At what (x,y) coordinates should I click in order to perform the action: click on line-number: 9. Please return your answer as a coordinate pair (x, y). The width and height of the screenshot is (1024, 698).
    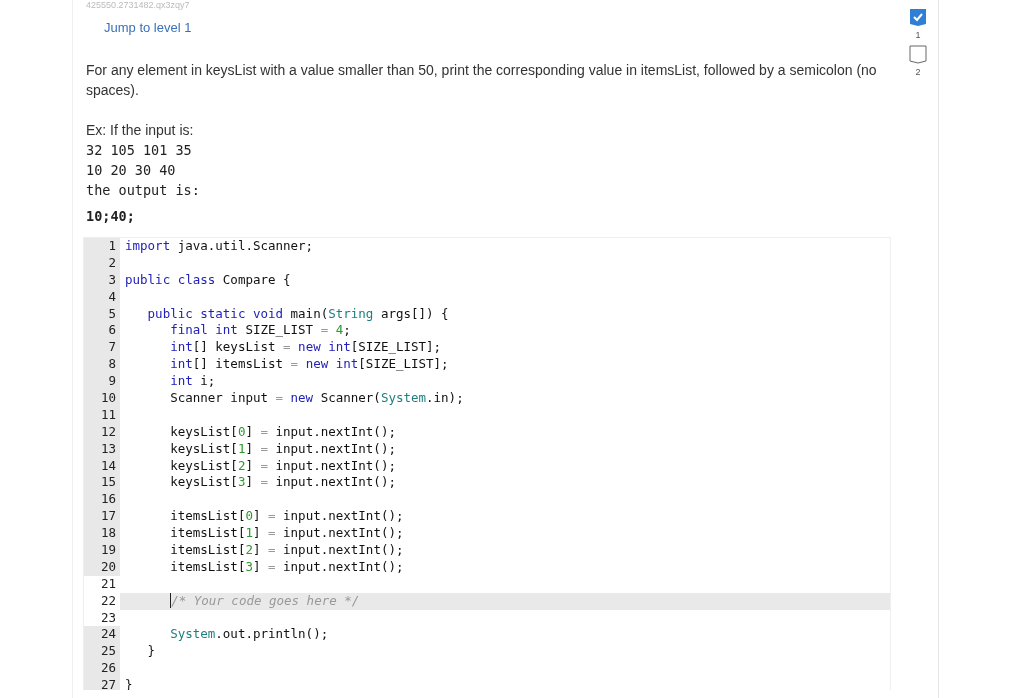
    Looking at the image, I should click on (102, 381).